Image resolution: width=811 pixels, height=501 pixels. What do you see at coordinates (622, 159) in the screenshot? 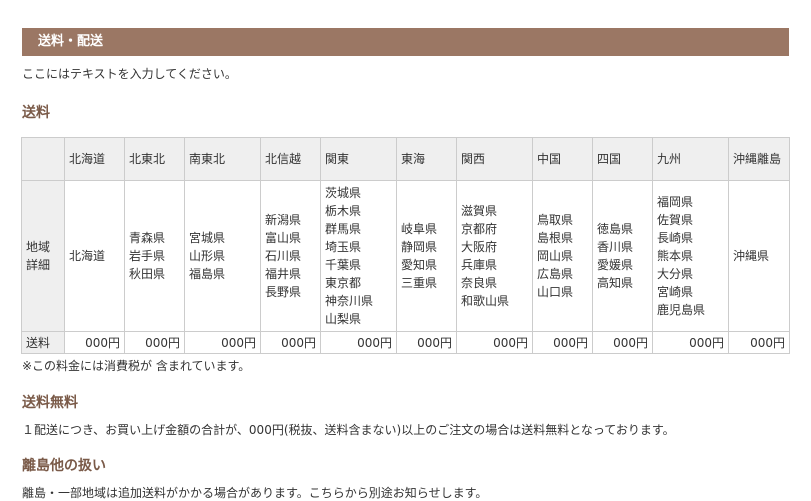
I see `region-header-cell: 四国` at bounding box center [622, 159].